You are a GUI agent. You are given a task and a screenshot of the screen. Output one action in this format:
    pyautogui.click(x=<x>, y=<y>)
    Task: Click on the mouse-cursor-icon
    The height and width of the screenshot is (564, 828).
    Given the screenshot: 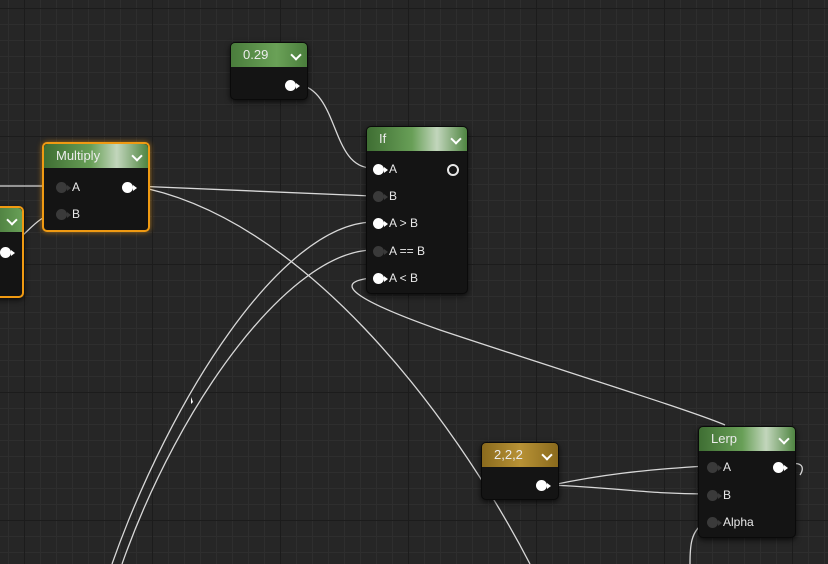 What is the action you would take?
    pyautogui.click(x=192, y=400)
    